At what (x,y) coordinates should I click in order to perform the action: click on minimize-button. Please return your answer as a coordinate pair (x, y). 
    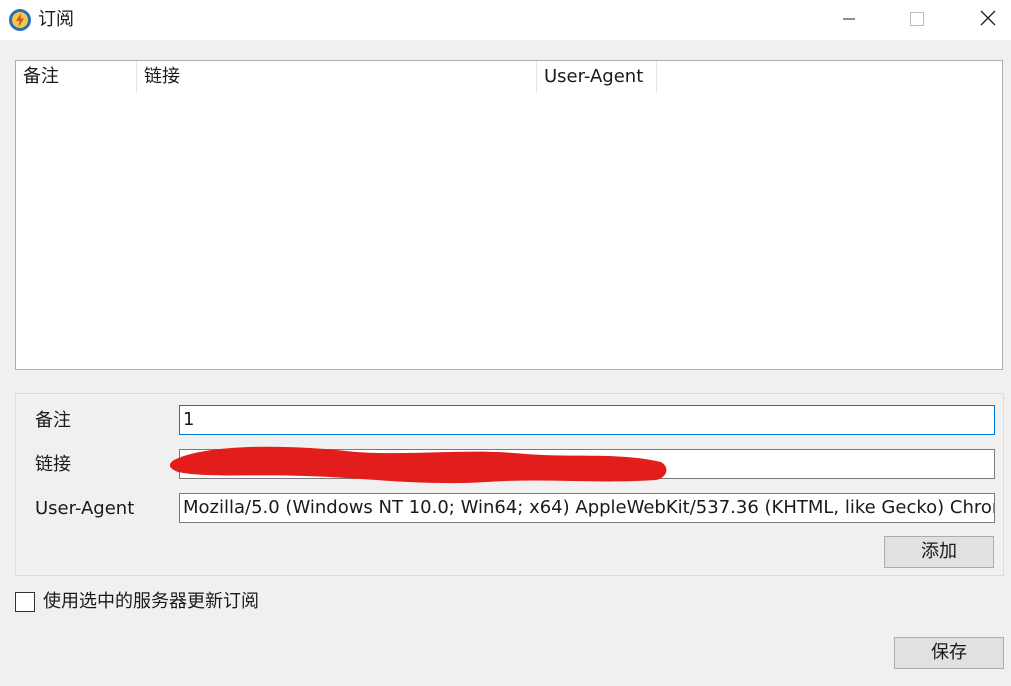
    Looking at the image, I should click on (849, 20).